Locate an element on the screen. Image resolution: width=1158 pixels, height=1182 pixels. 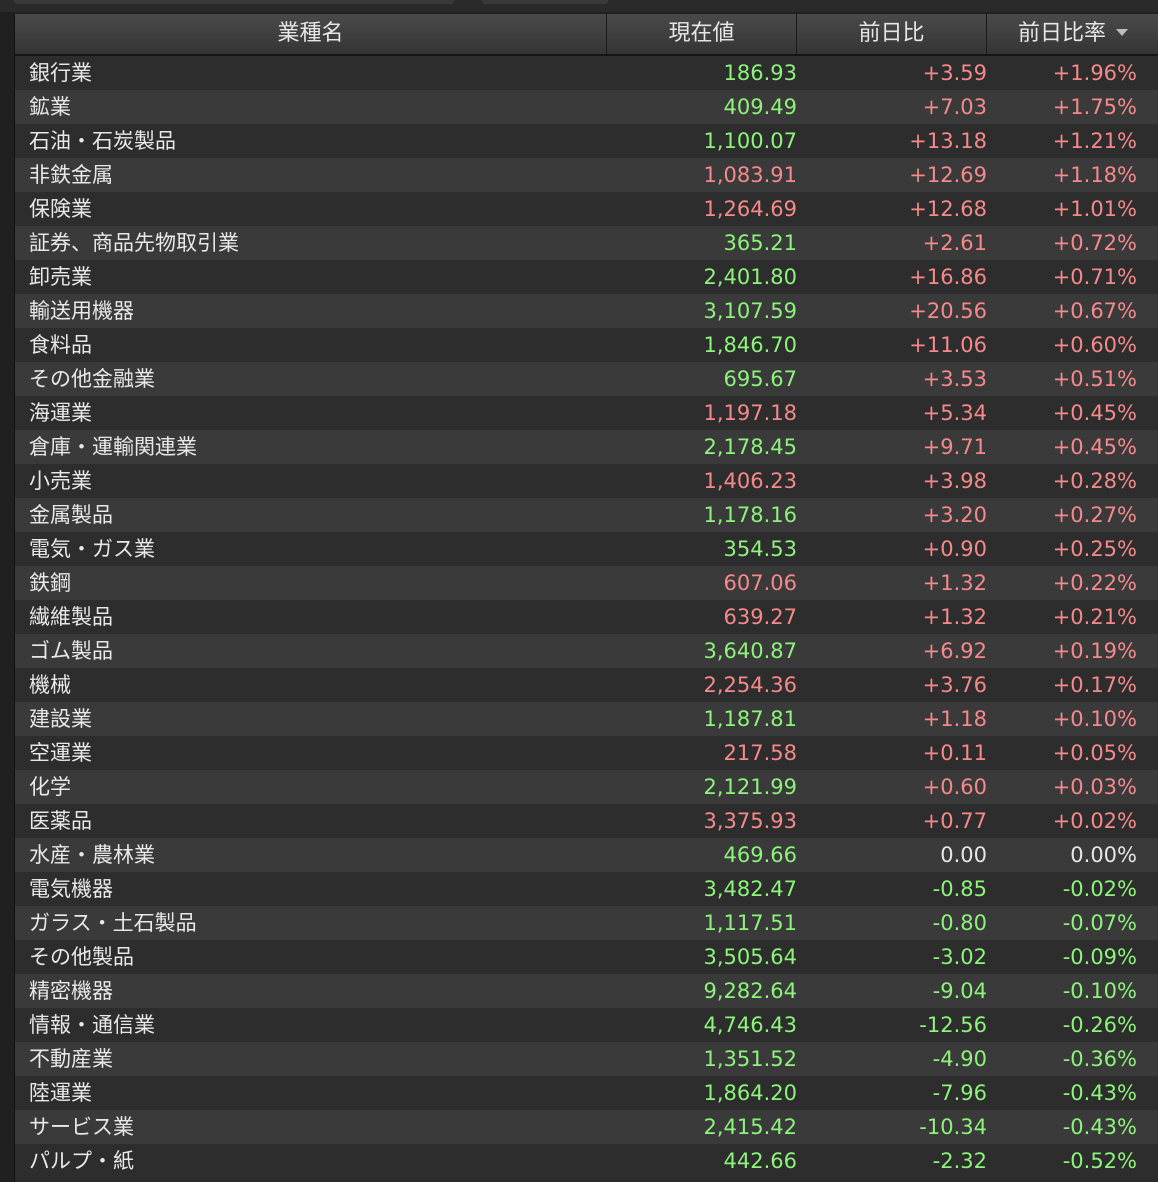
table-row: ガラス・土石製品 1,117.51 -0.80 -0.07% is located at coordinates (586, 923).